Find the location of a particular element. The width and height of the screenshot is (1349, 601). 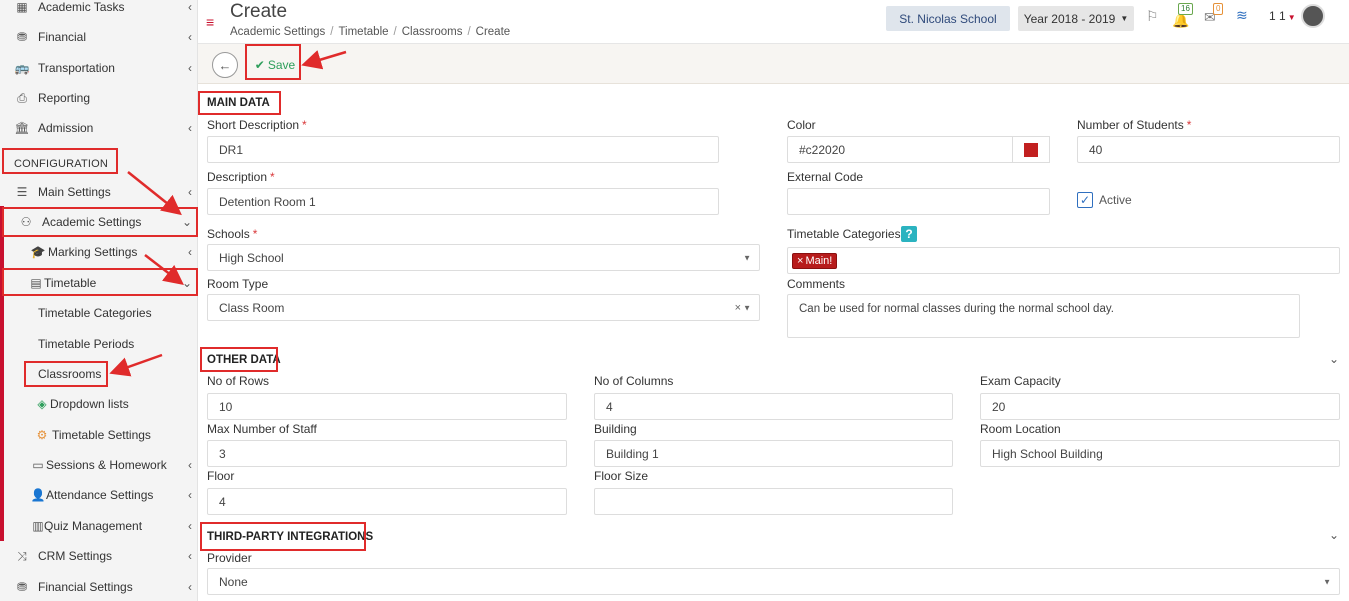

sidebar-item-label: Main Settings is located at coordinates (74, 192).